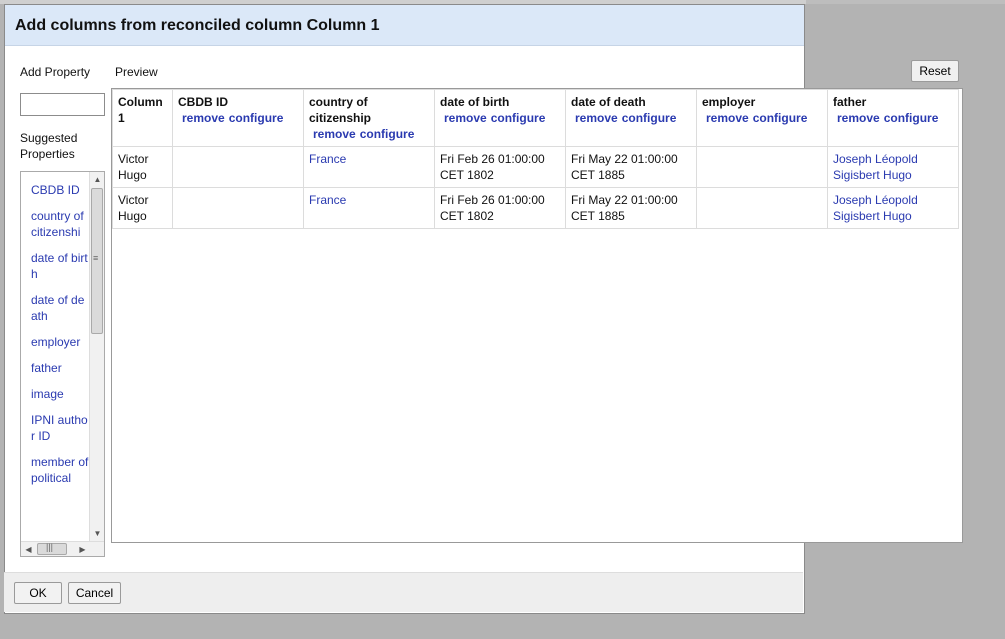  I want to click on column-header: employer remove configure, so click(762, 118).